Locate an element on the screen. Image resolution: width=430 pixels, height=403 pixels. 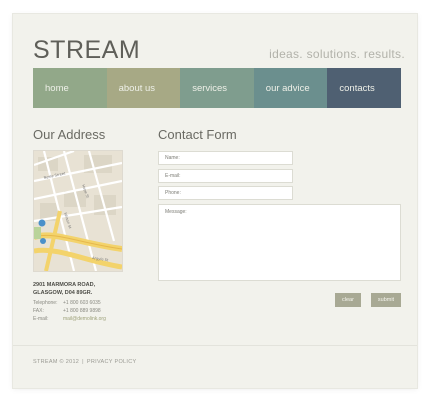
nav-item-contacts: contacts is located at coordinates (364, 88).